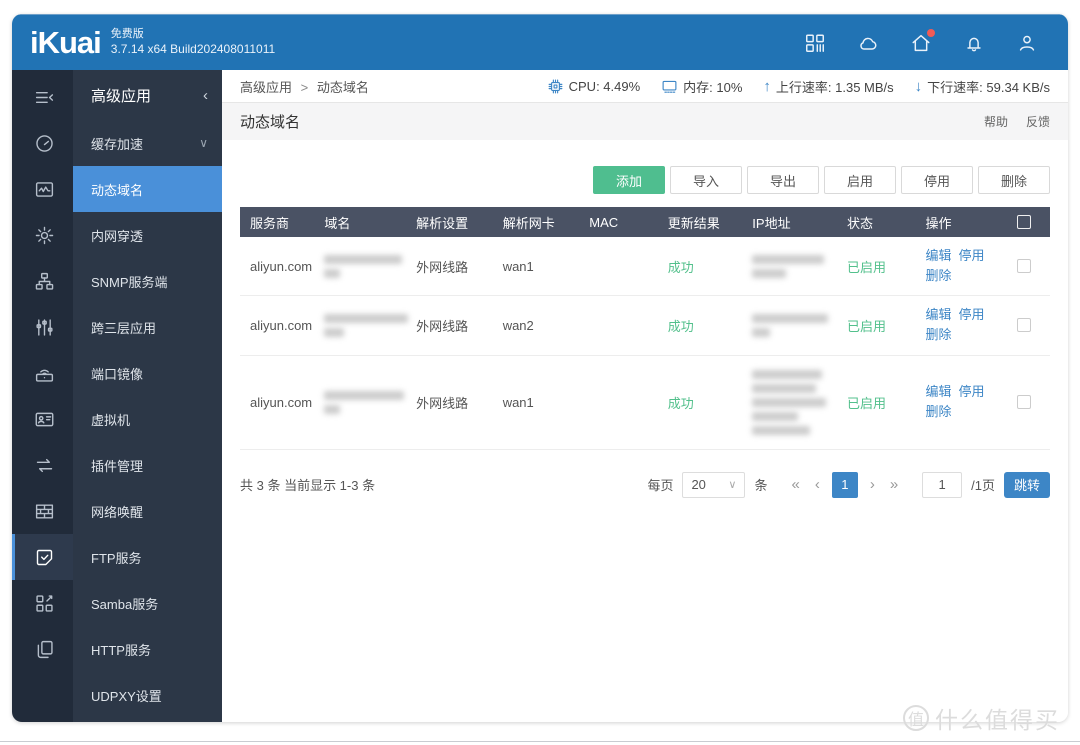 This screenshot has height=745, width=1080. I want to click on sidebar-item-FTP服务: FTP服务, so click(147, 557).